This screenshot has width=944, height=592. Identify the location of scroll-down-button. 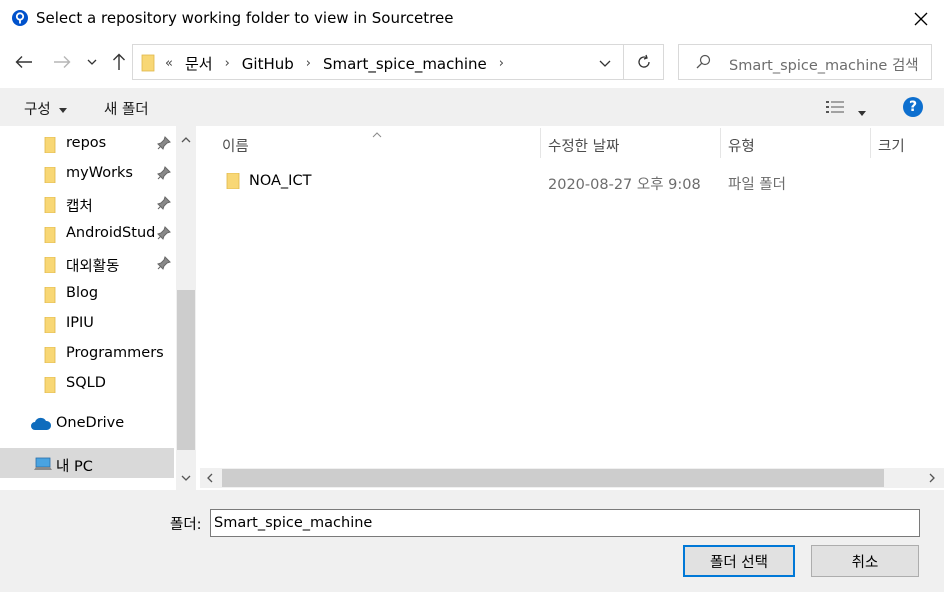
(186, 478).